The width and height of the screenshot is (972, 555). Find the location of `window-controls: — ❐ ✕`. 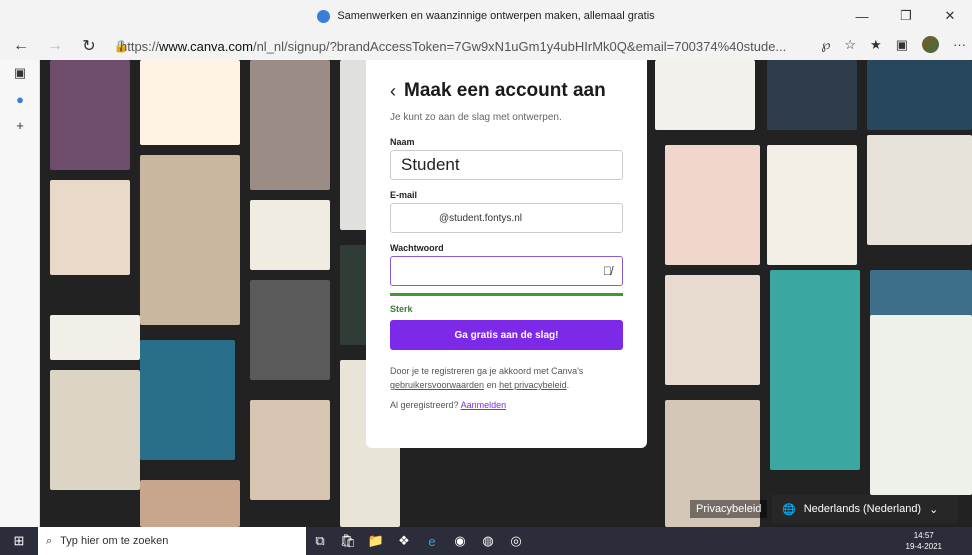

window-controls: — ❐ ✕ is located at coordinates (906, 16).